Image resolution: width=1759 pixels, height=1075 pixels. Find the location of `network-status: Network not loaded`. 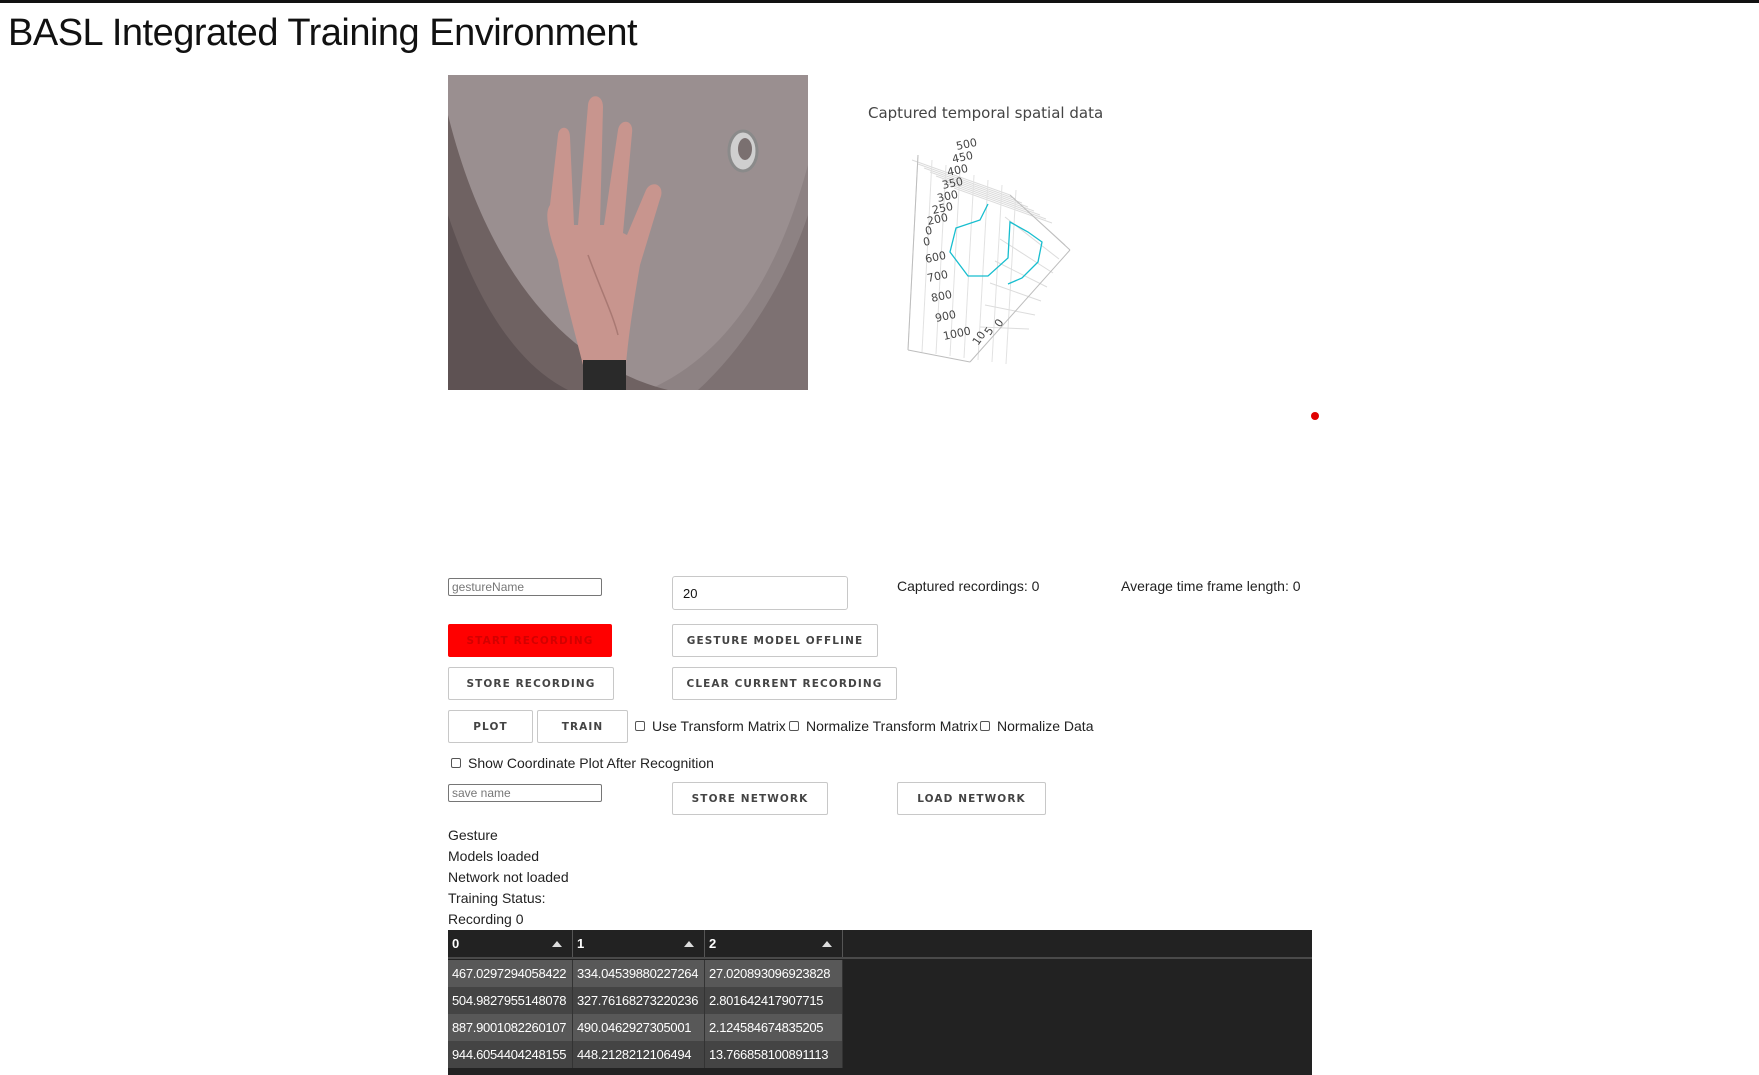

network-status: Network not loaded is located at coordinates (508, 877).